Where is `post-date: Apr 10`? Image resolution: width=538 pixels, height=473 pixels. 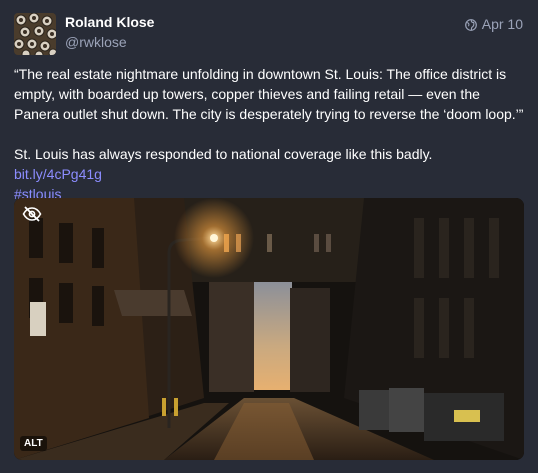
post-date: Apr 10 is located at coordinates (502, 24).